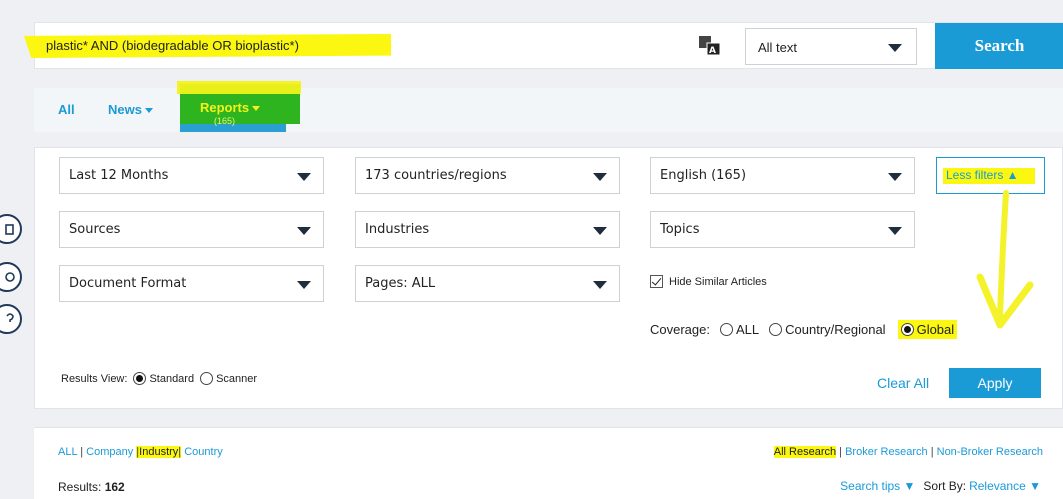 This screenshot has width=1063, height=499. I want to click on home-icon, so click(11, 229).